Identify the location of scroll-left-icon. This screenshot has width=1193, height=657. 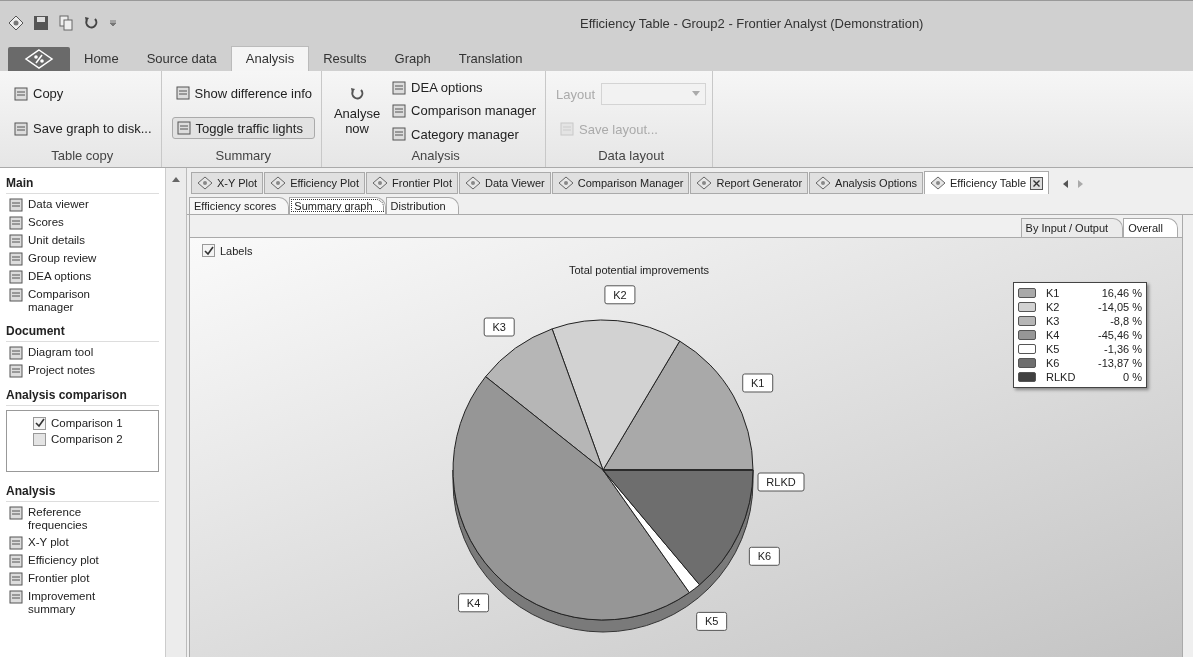
(1065, 184).